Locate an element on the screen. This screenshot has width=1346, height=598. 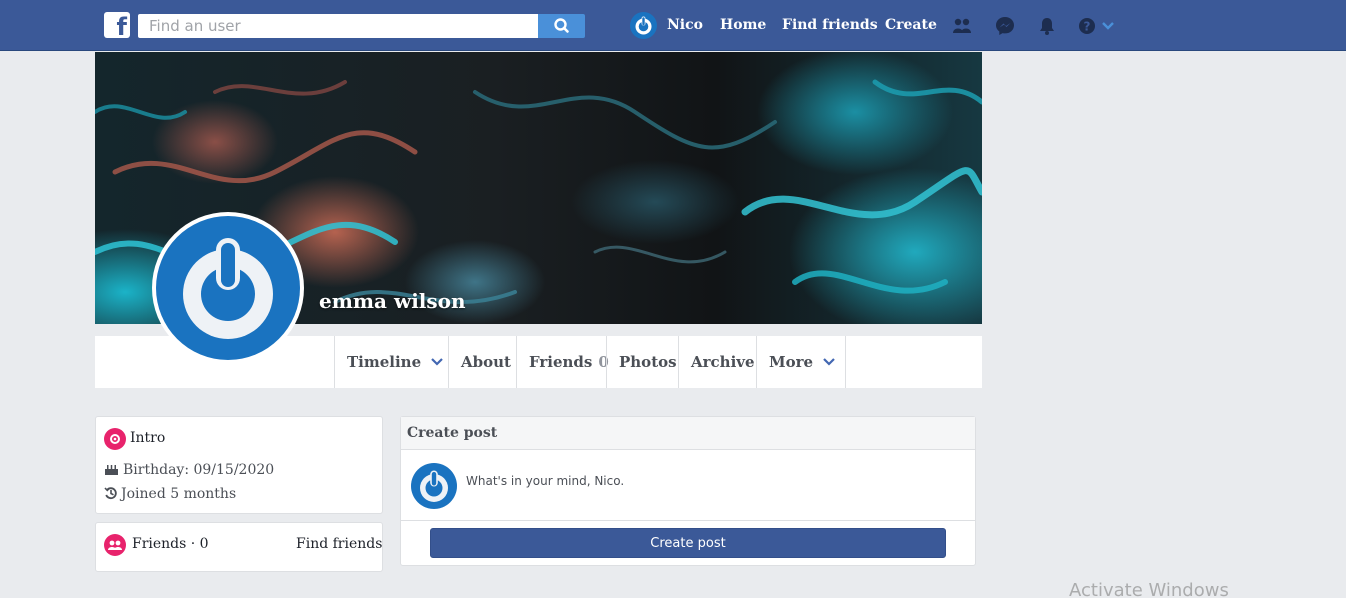
nav-find-friends-link: Find friends is located at coordinates (830, 25).